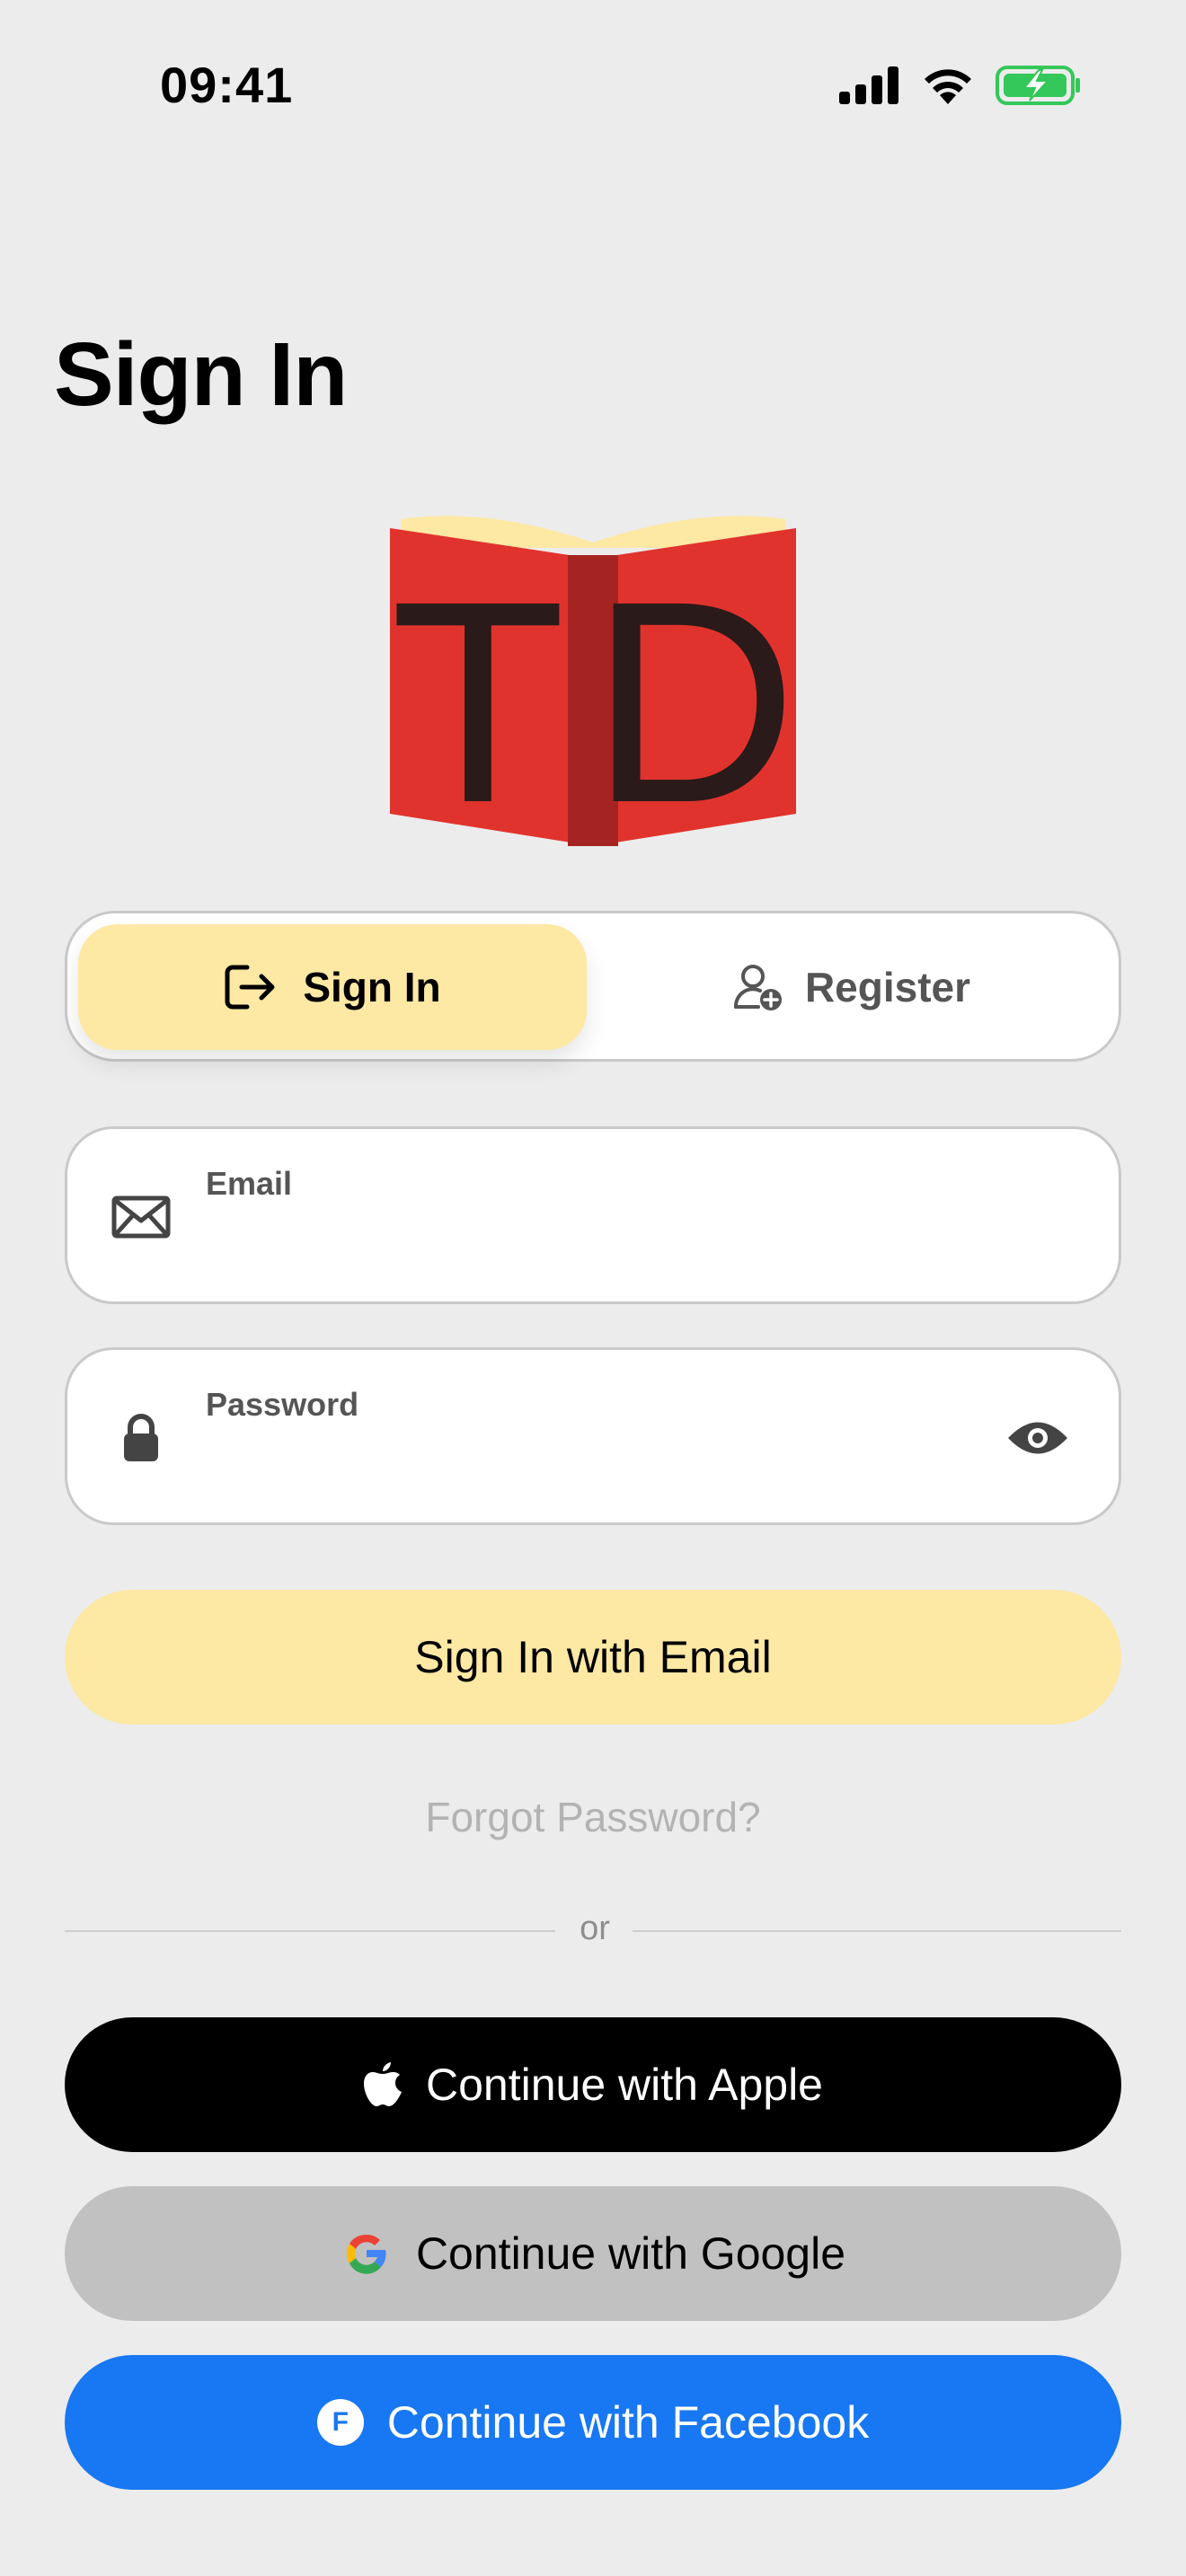 This screenshot has height=2576, width=1186. Describe the element at coordinates (141, 1438) in the screenshot. I see `lock-icon` at that location.